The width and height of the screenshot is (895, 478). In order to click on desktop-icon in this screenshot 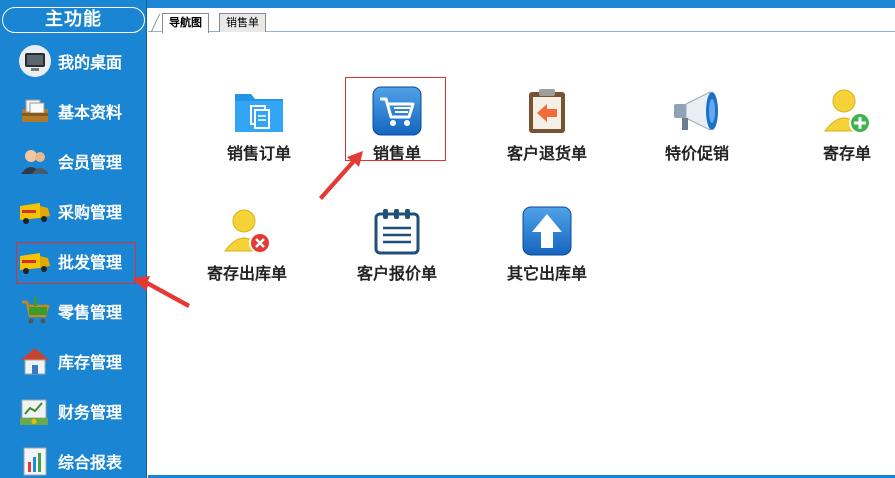, I will do `click(35, 61)`.